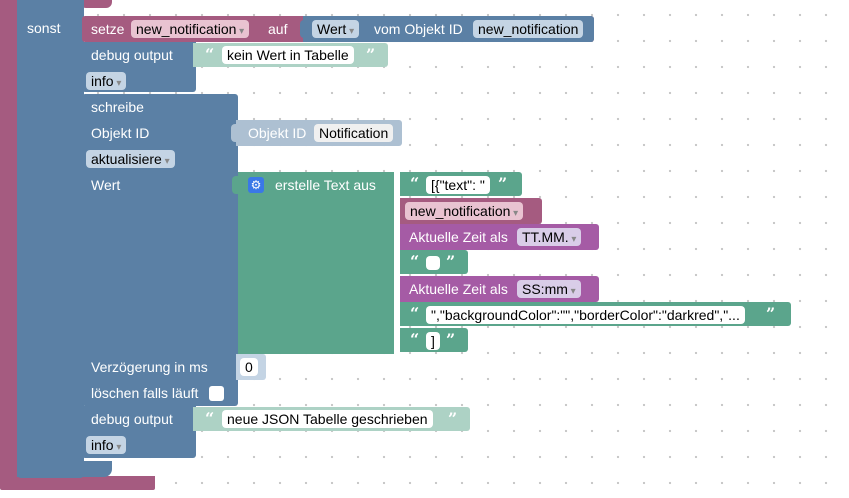  What do you see at coordinates (44, 28) in the screenshot?
I see `else-label: sonst` at bounding box center [44, 28].